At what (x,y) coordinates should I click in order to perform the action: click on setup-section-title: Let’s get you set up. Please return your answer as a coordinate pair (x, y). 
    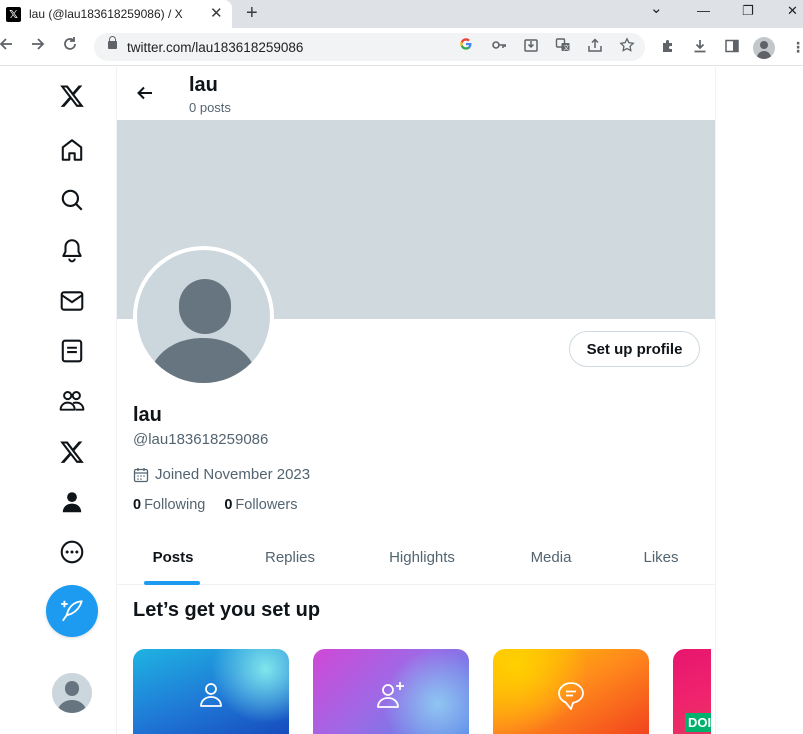
    Looking at the image, I should click on (227, 610).